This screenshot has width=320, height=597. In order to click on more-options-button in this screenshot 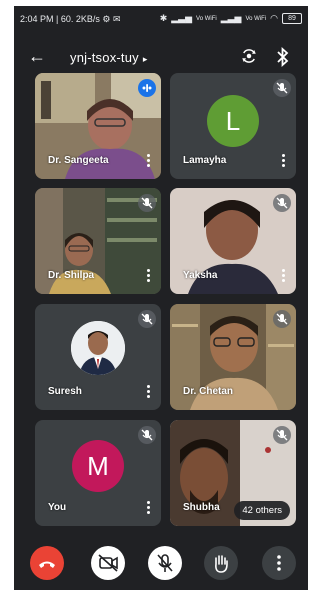, I will do `click(279, 563)`.